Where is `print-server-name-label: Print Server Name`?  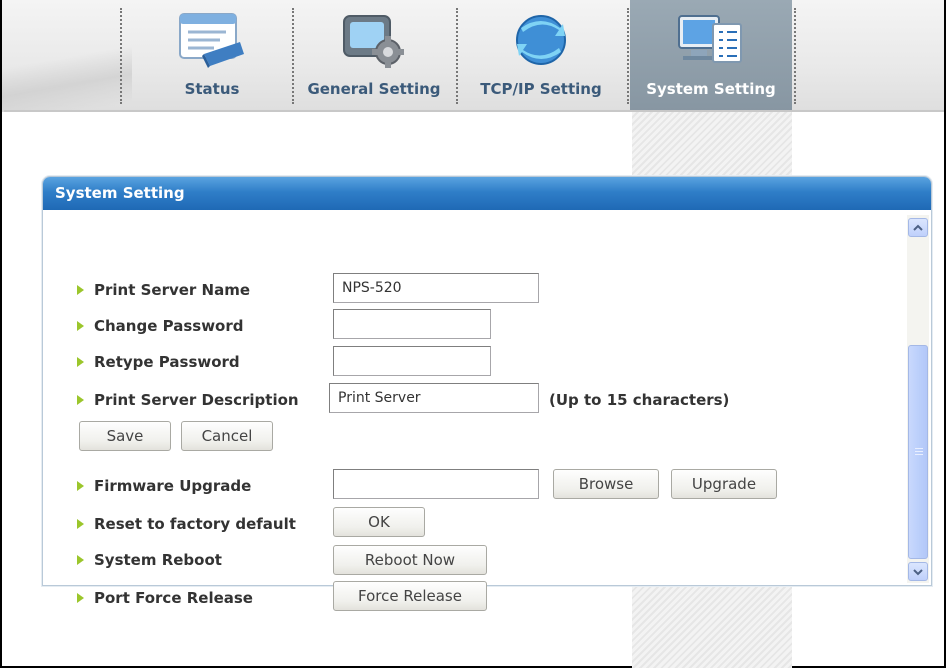 print-server-name-label: Print Server Name is located at coordinates (172, 290).